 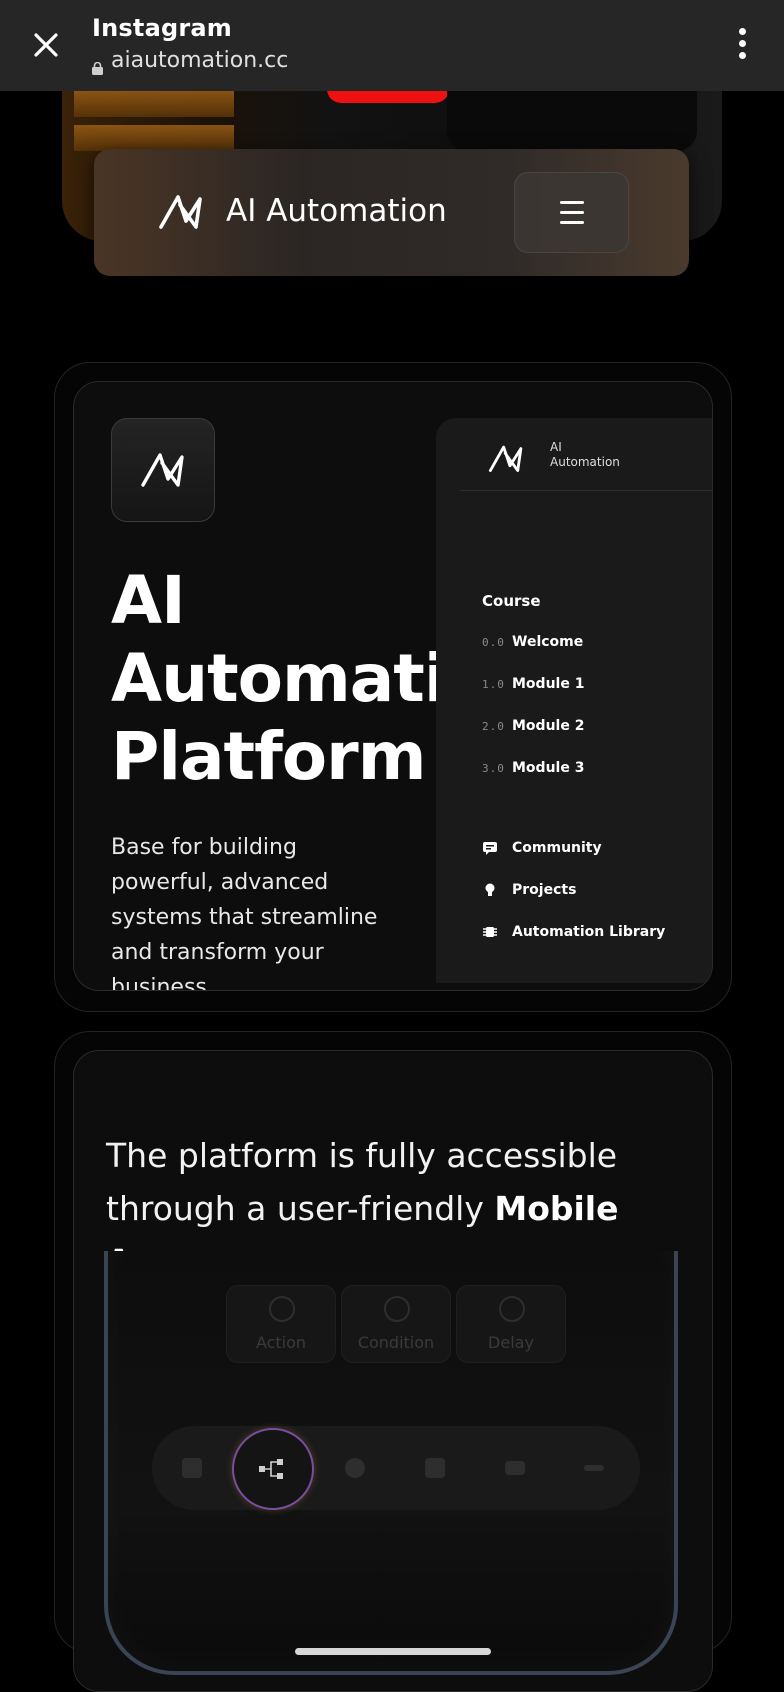 I want to click on sidebar-item-automation-library: Automation Library, so click(x=573, y=932).